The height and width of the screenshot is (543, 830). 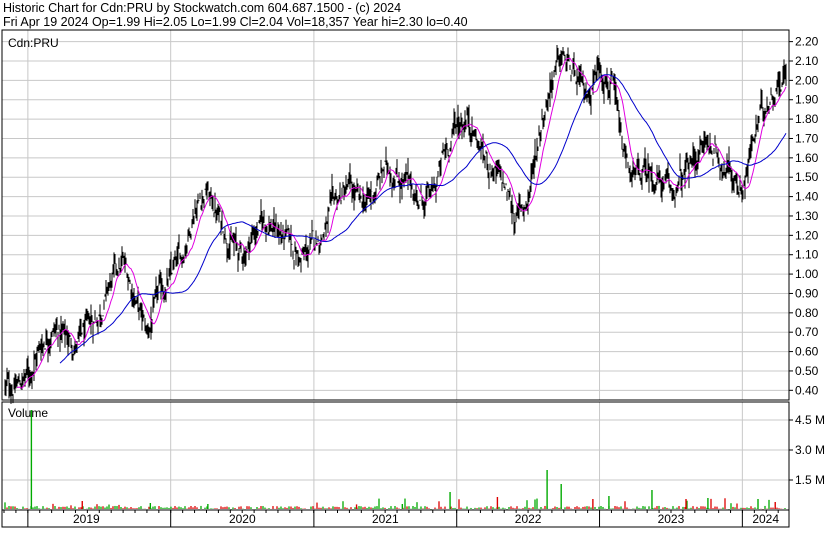 I want to click on price-tick-label: 1.00, so click(x=807, y=274).